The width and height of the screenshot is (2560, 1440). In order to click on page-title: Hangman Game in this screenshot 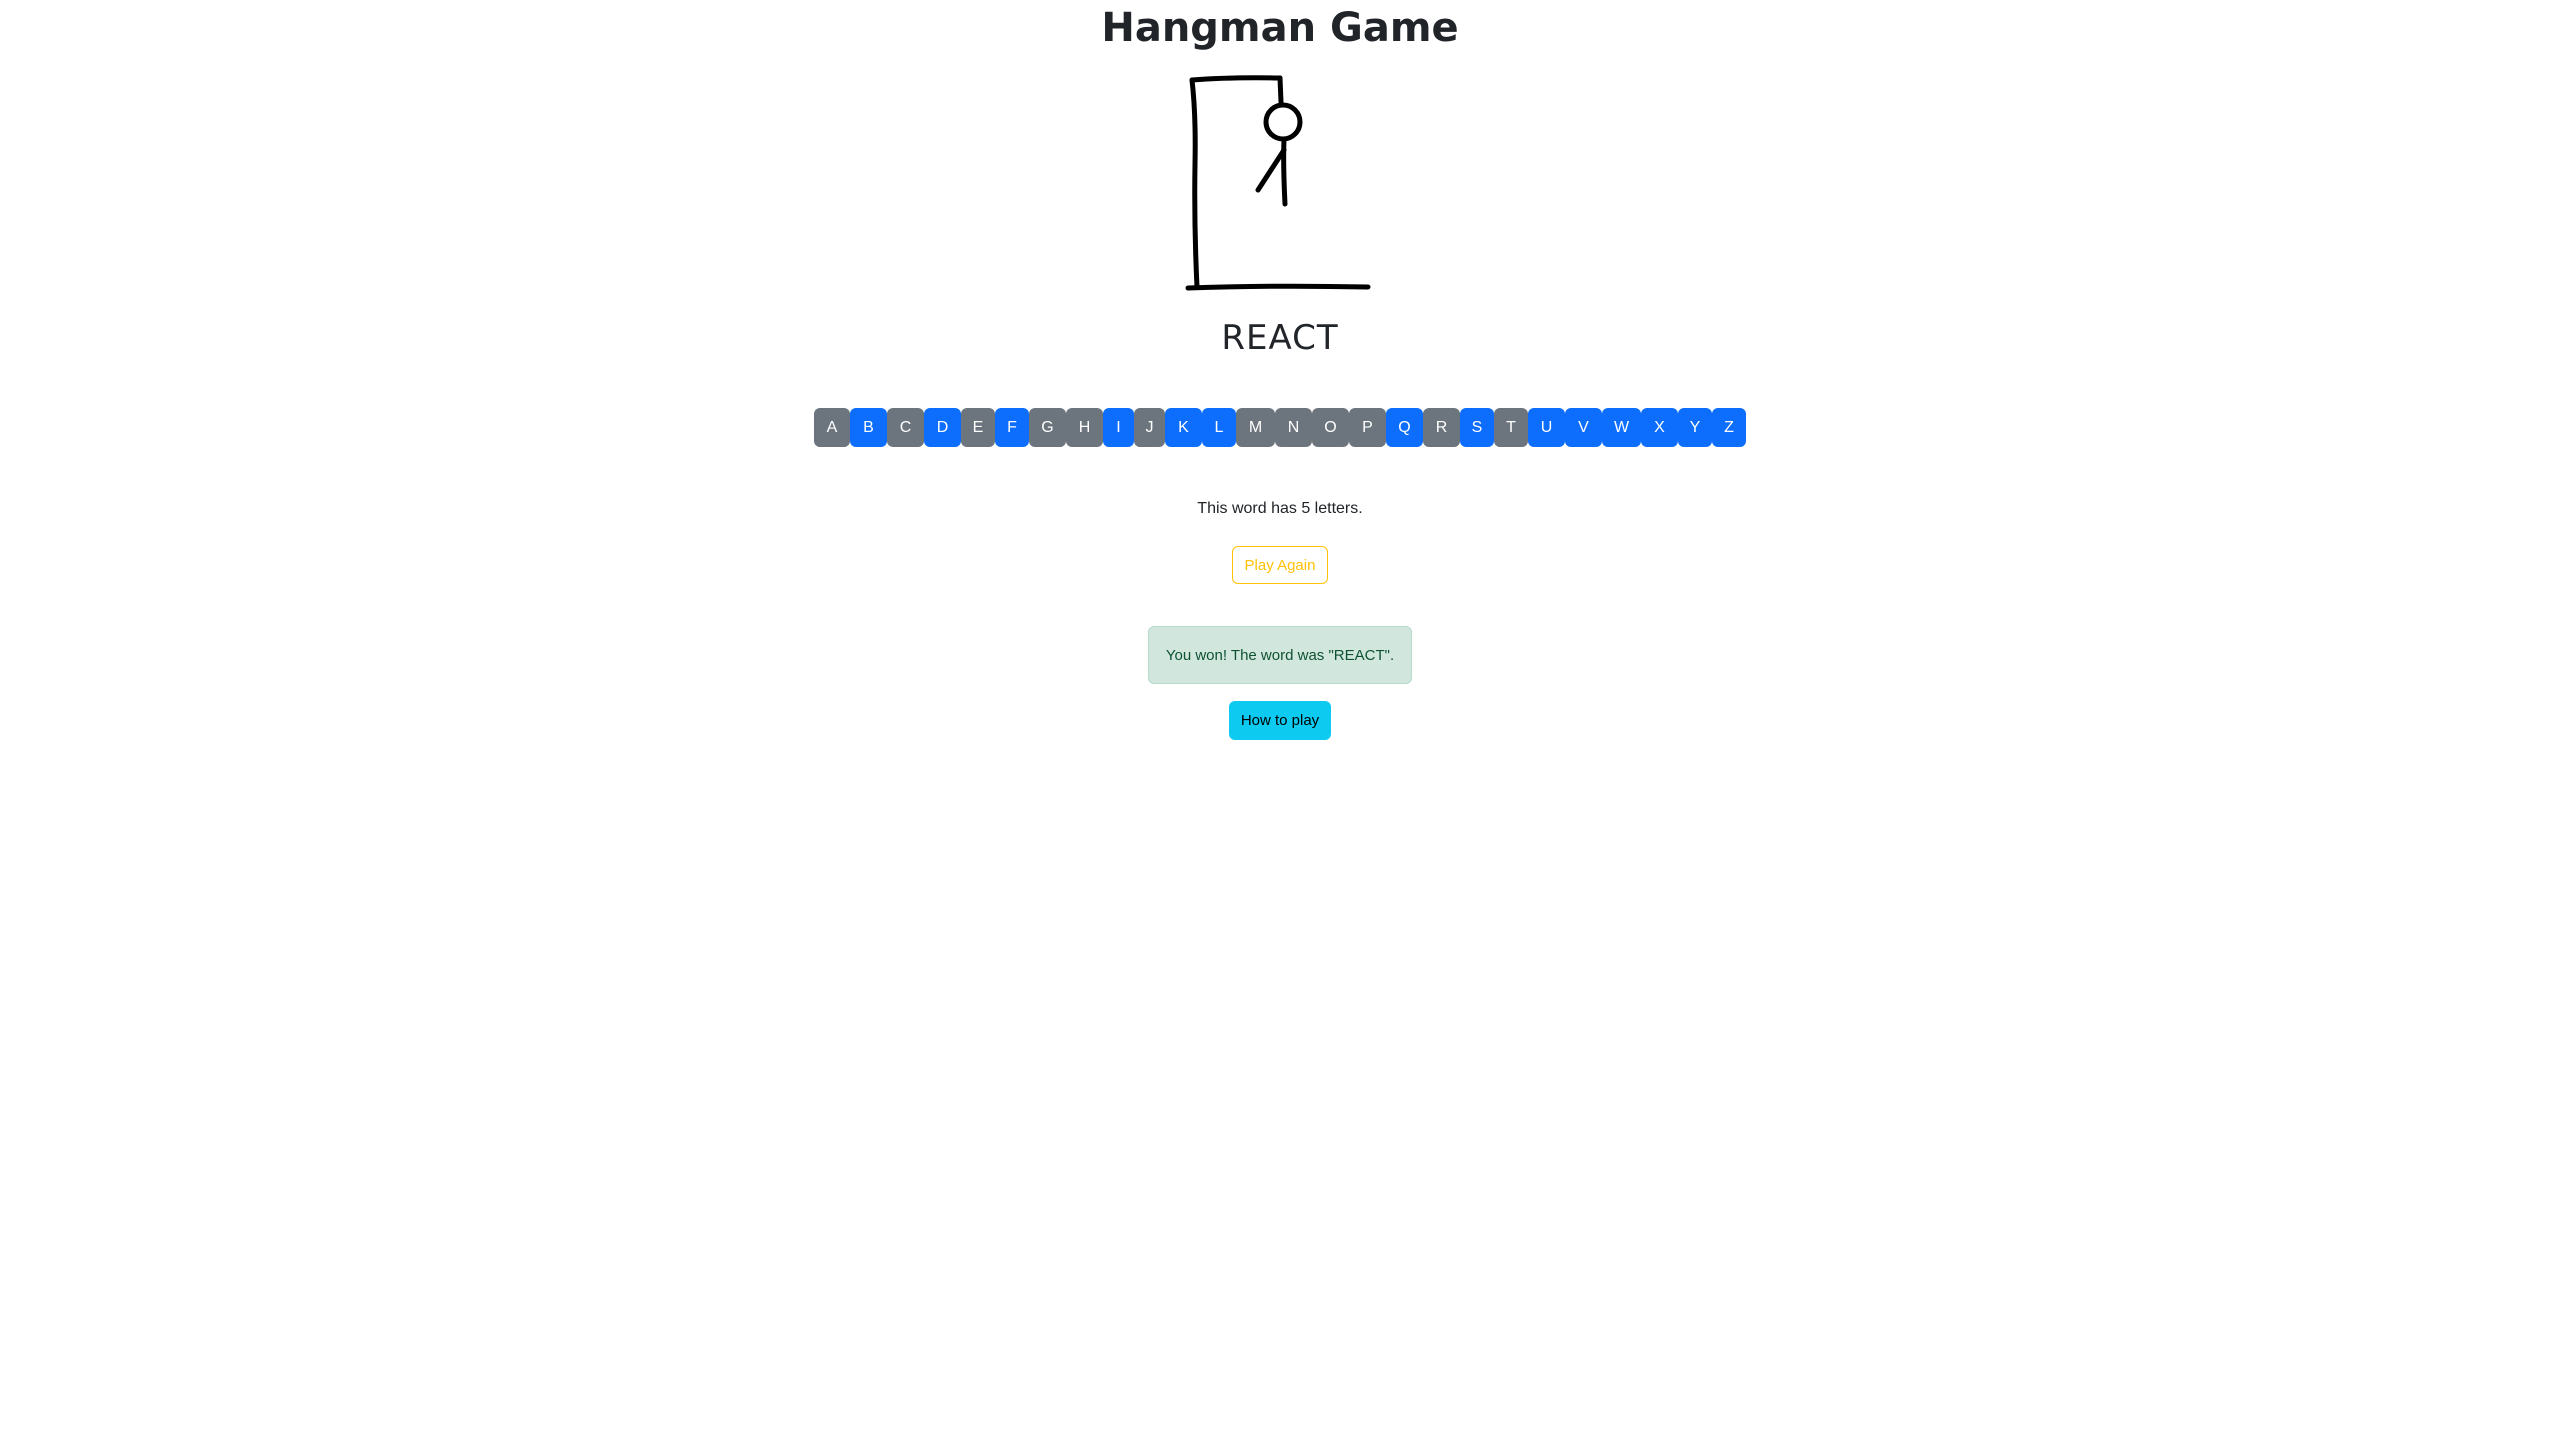, I will do `click(1280, 28)`.